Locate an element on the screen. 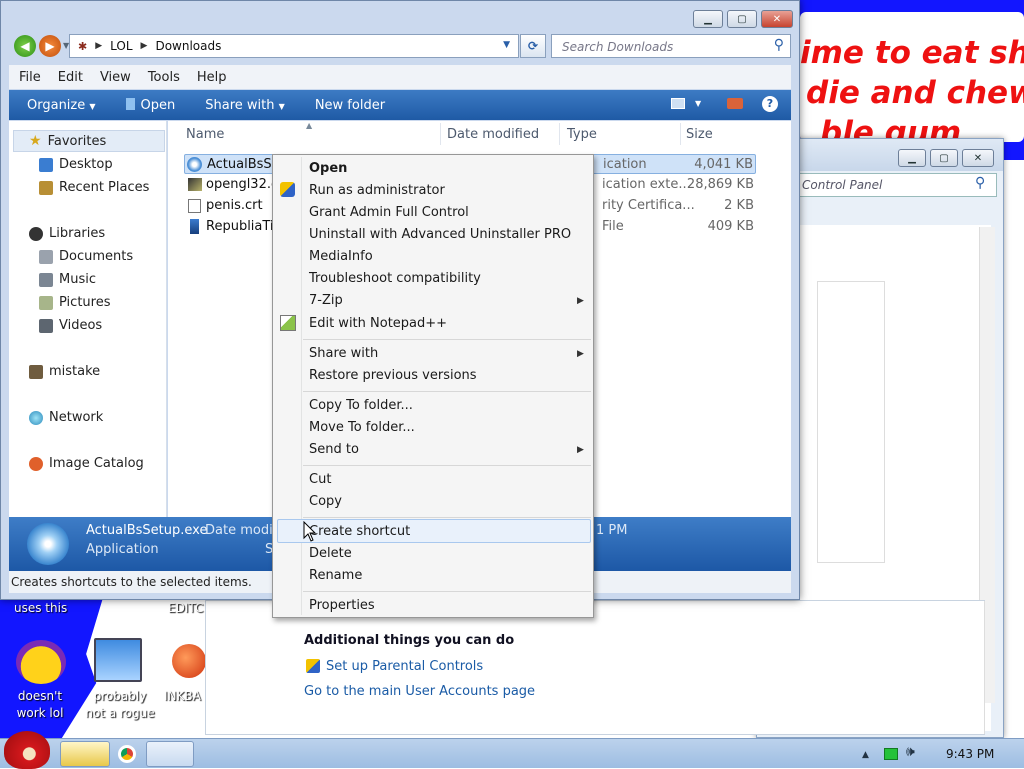  nav-libraries: Libraries is located at coordinates (67, 233).